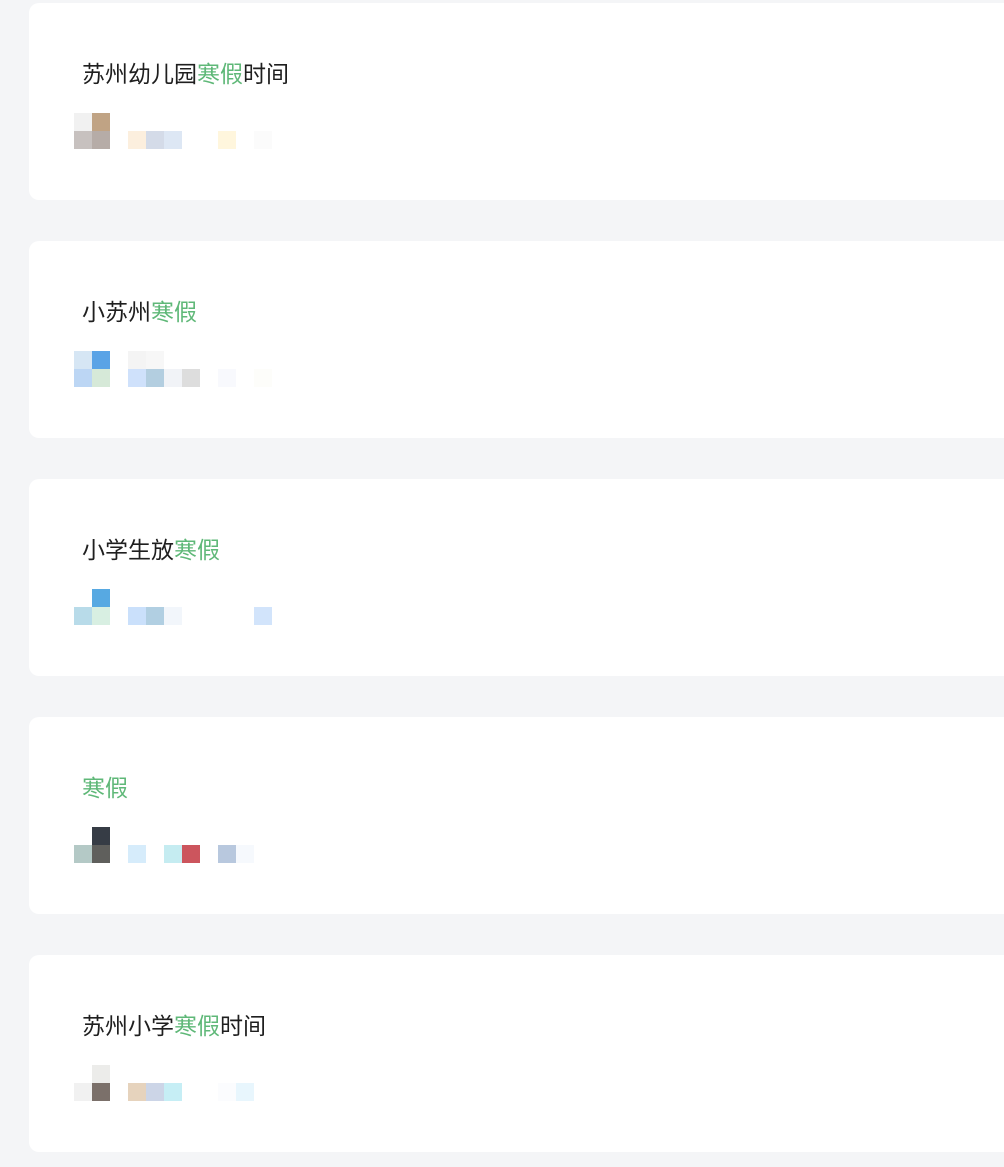 The width and height of the screenshot is (1004, 1167). I want to click on title-text: 苏州幼儿园, so click(139, 75).